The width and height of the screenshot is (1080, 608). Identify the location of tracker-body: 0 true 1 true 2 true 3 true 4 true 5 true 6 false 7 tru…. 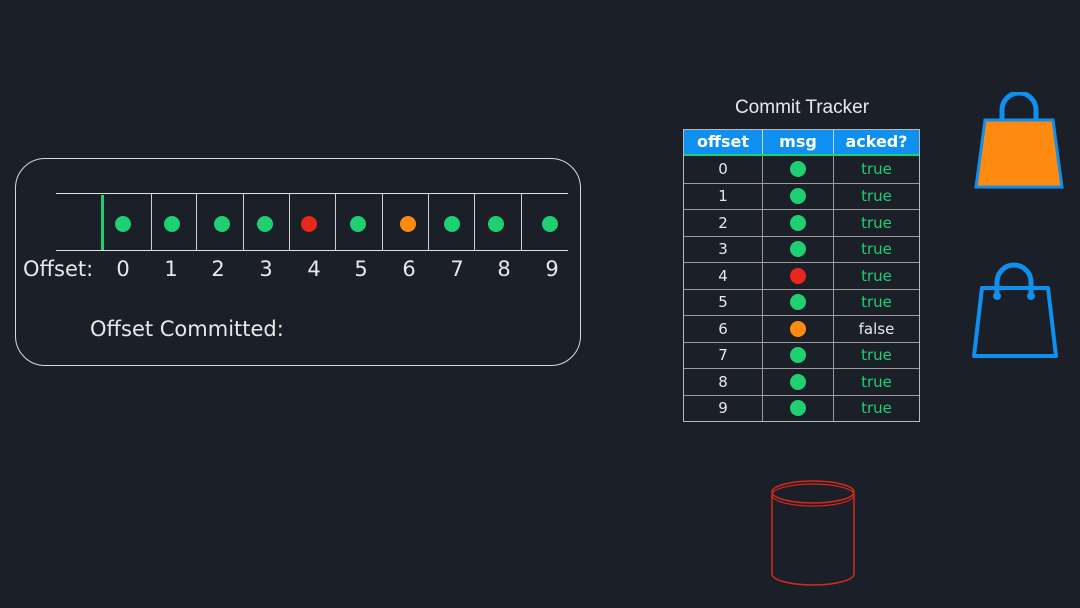
(801, 288).